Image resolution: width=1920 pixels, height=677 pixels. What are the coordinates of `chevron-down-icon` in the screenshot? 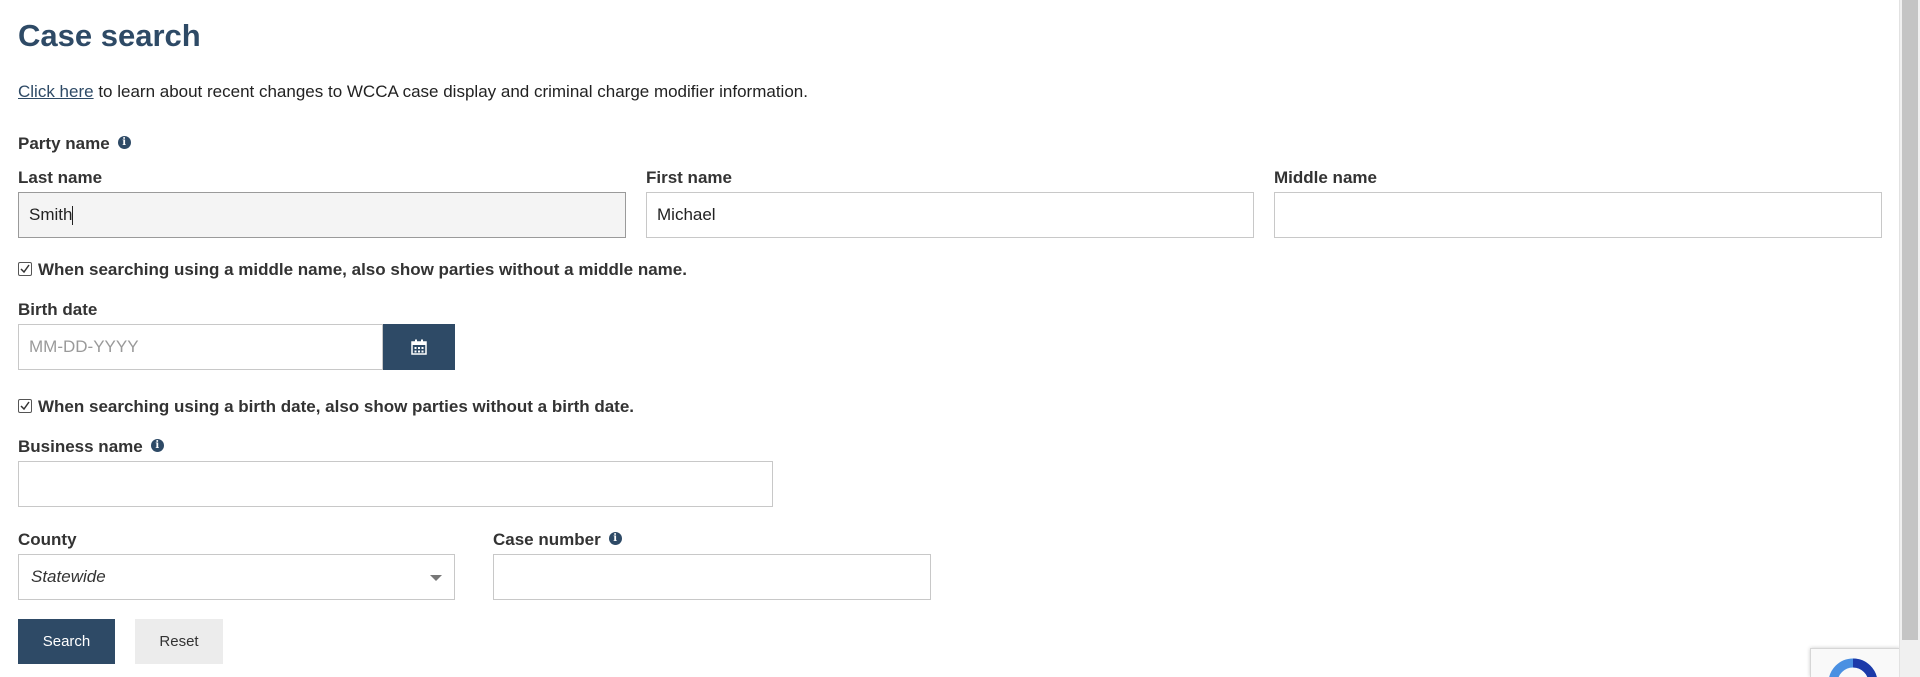 It's located at (436, 578).